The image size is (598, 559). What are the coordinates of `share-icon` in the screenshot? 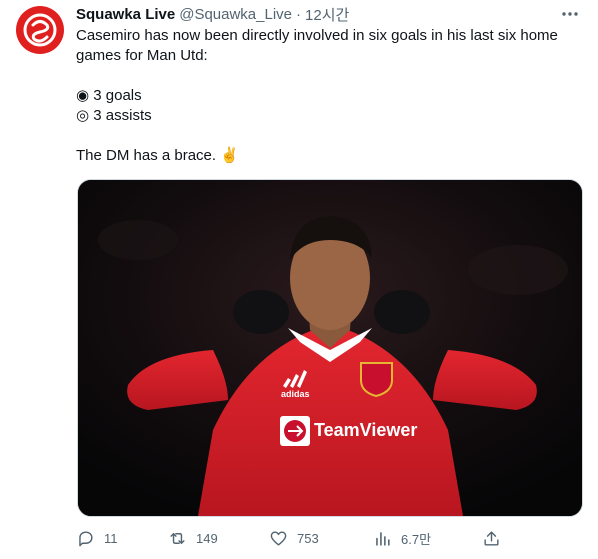 It's located at (491, 538).